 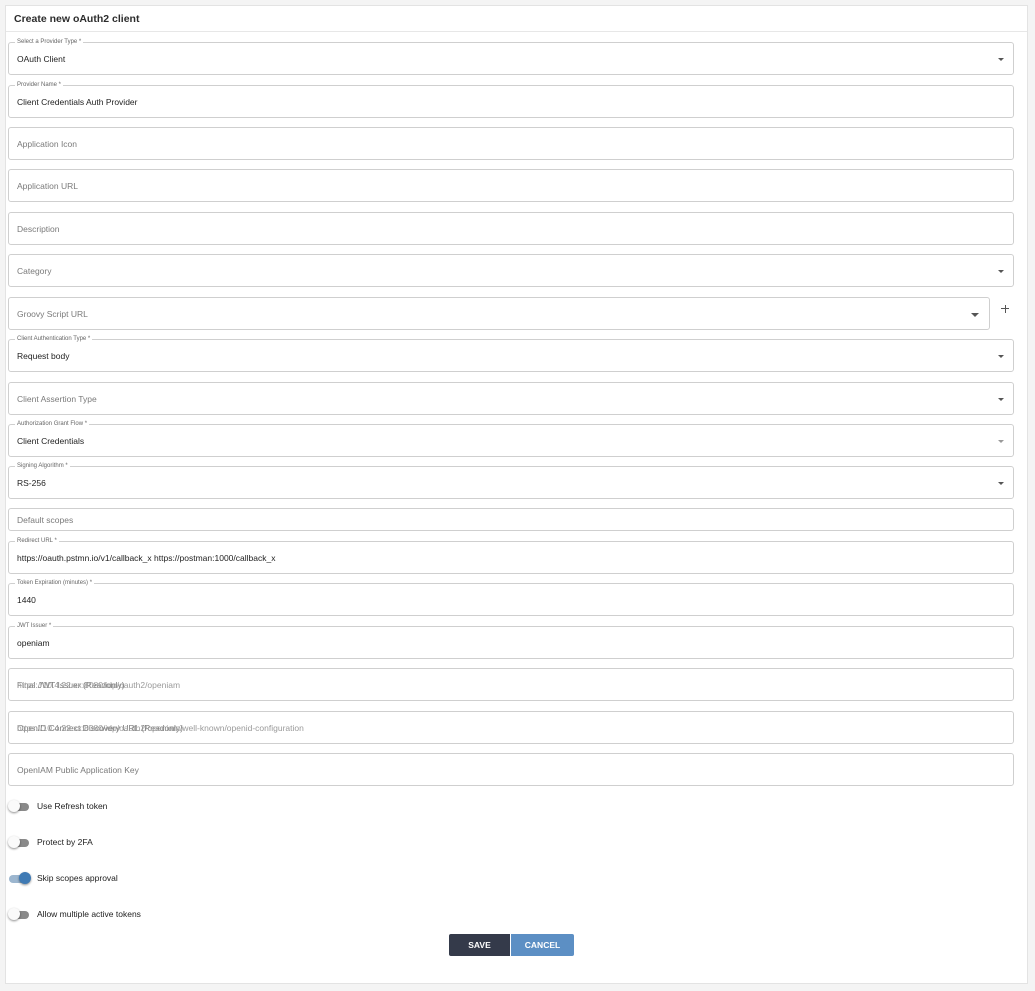 What do you see at coordinates (52, 314) in the screenshot?
I see `groovy-script-url-placeholder: Groovy Script URL` at bounding box center [52, 314].